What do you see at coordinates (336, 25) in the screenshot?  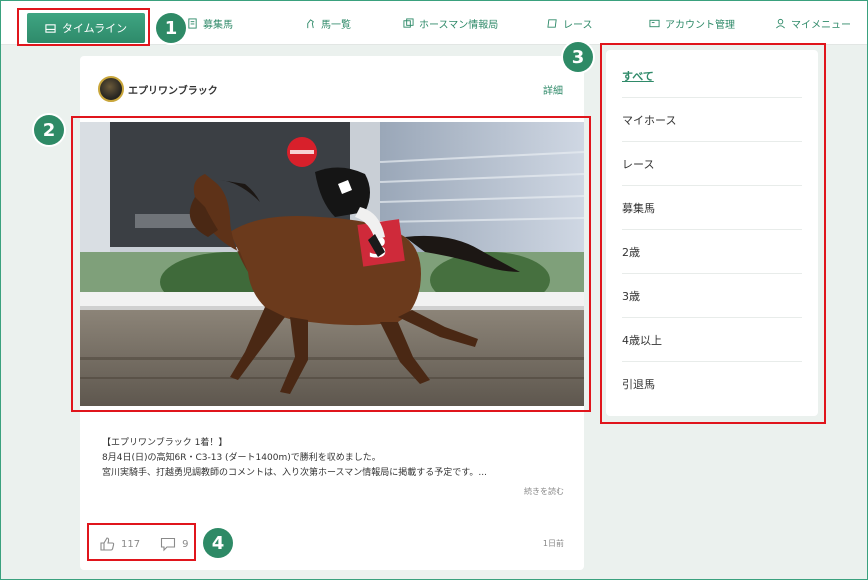 I see `nav-item-label: 馬一覧` at bounding box center [336, 25].